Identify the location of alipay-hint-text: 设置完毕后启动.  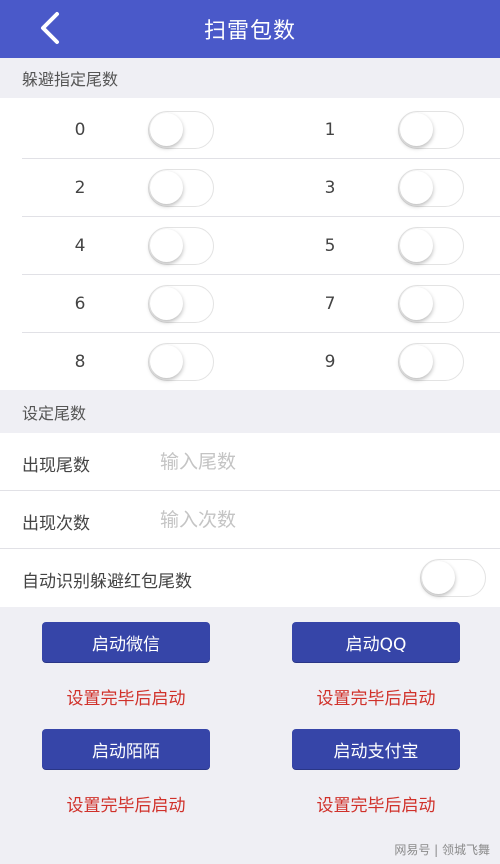
(376, 806).